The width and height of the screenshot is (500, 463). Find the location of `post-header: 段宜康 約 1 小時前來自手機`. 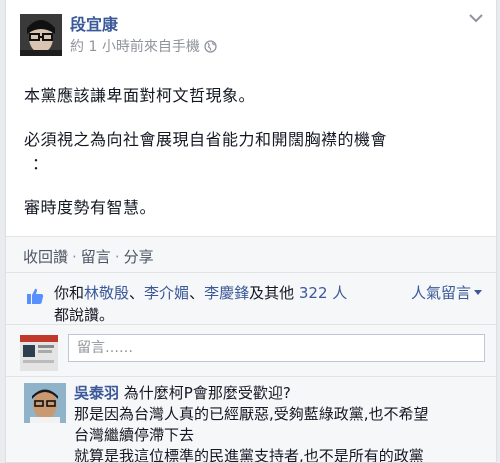

post-header: 段宜康 約 1 小時前來自手機 is located at coordinates (251, 32).